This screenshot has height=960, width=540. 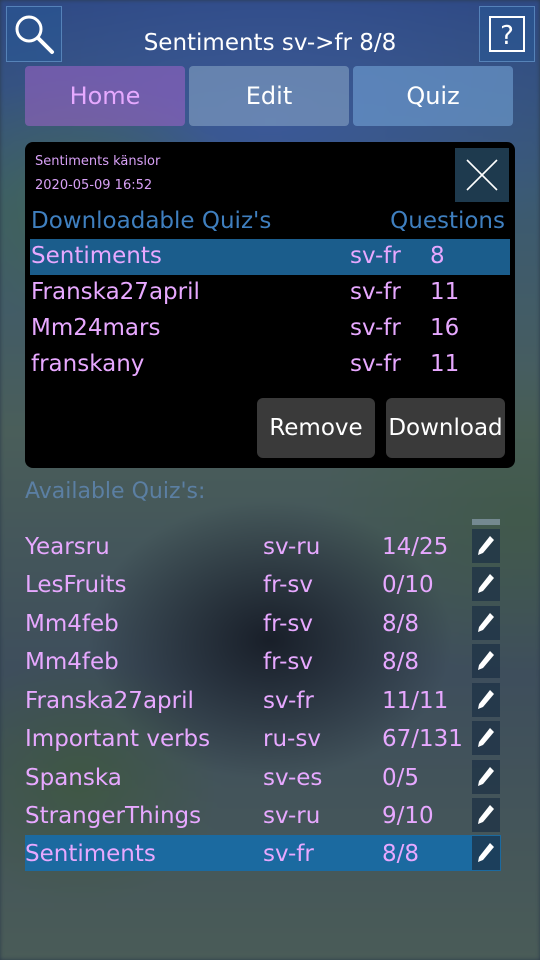 I want to click on quiz-name: LesFruits, so click(x=76, y=585).